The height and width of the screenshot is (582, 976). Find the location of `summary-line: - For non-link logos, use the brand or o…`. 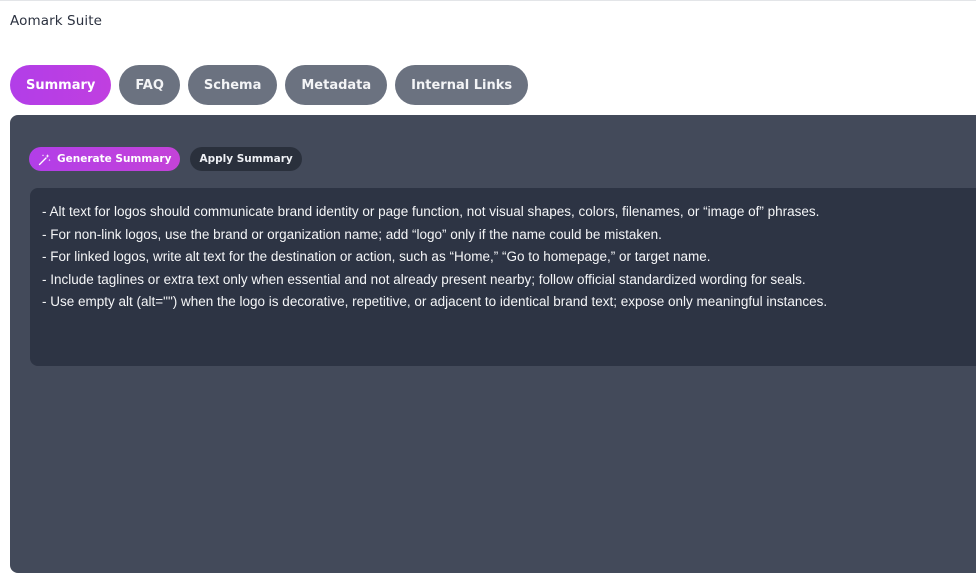

summary-line: - For non-link logos, use the brand or o… is located at coordinates (352, 234).